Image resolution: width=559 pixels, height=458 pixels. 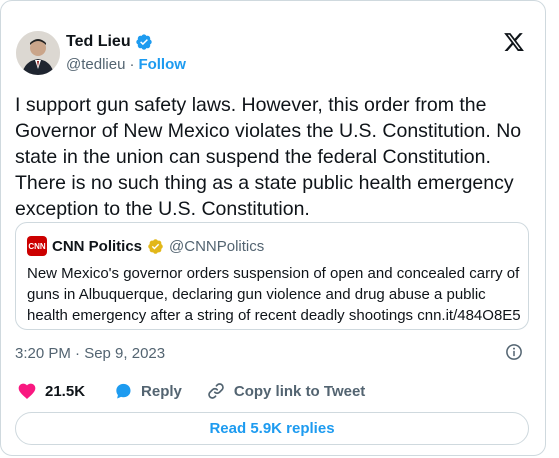 What do you see at coordinates (95, 64) in the screenshot?
I see `author-handle: @tedlieu` at bounding box center [95, 64].